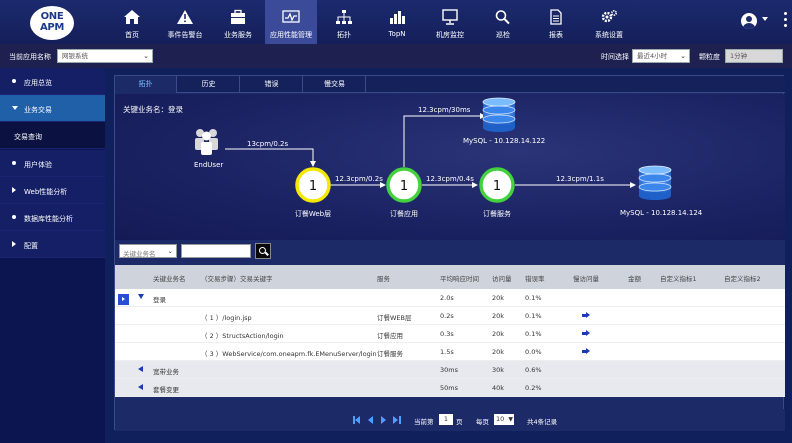  What do you see at coordinates (447, 298) in the screenshot?
I see `cell-avg: 2.0s` at bounding box center [447, 298].